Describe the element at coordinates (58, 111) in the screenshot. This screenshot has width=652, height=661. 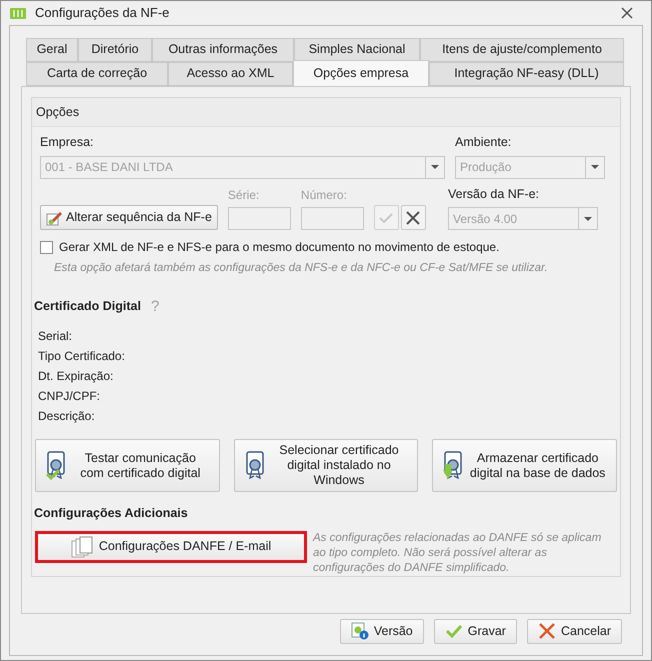
I see `group-title: Opções` at that location.